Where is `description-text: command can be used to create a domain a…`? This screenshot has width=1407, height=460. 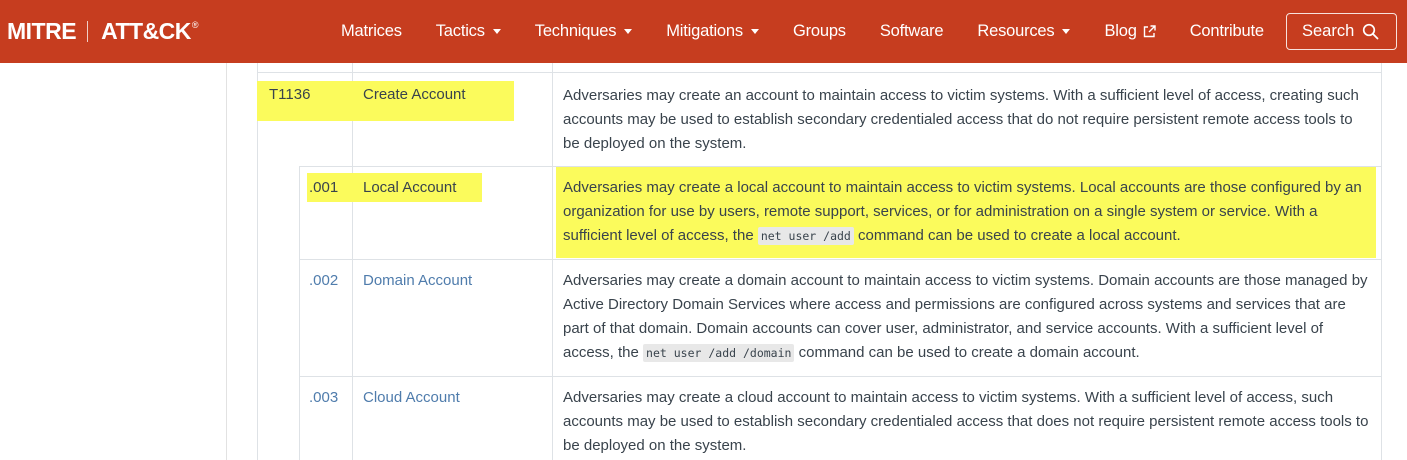 description-text: command can be used to create a domain a… is located at coordinates (967, 352).